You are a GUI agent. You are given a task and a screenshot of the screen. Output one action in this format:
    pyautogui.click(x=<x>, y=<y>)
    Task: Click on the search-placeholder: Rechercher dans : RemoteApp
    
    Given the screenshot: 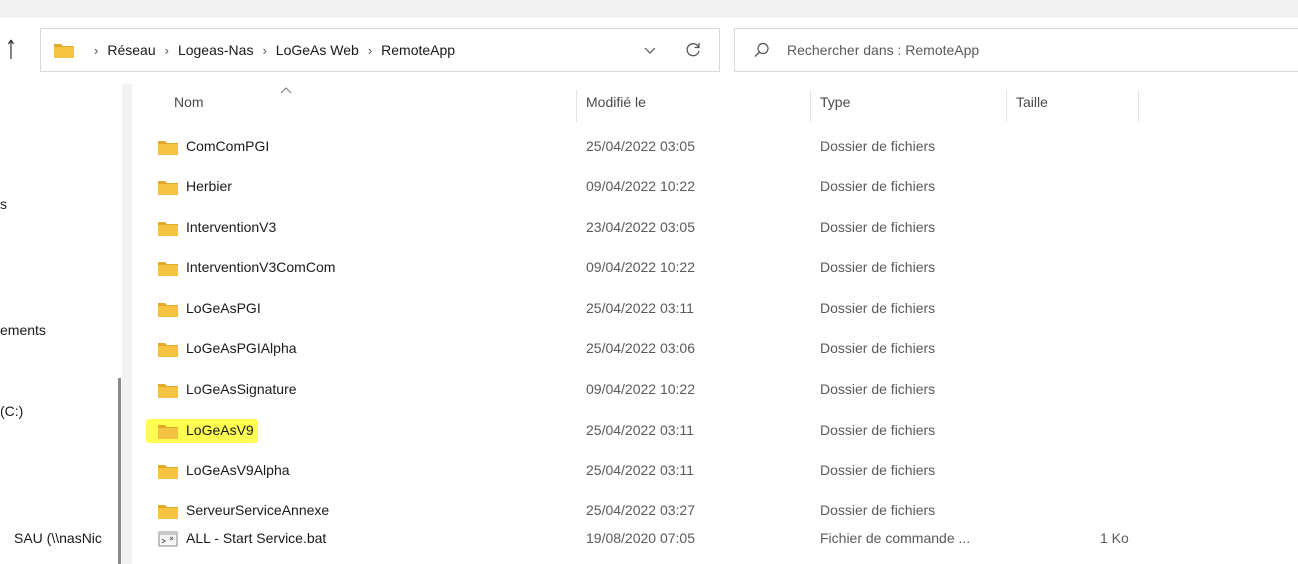 What is the action you would take?
    pyautogui.click(x=883, y=50)
    